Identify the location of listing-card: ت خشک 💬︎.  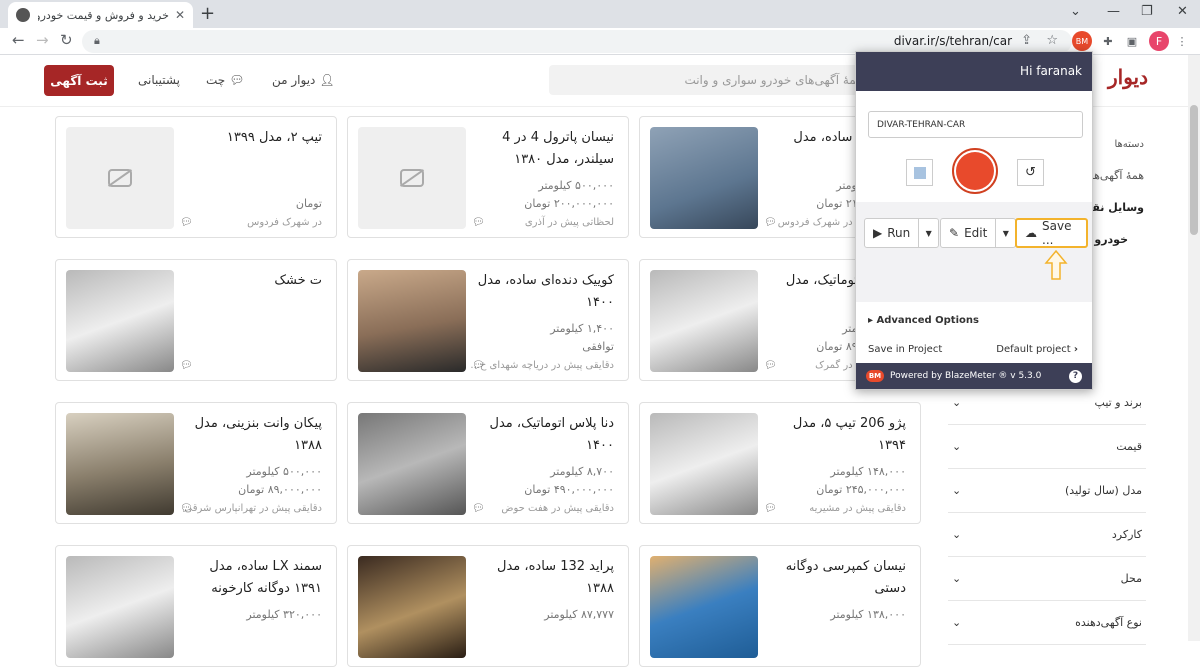
(196, 320).